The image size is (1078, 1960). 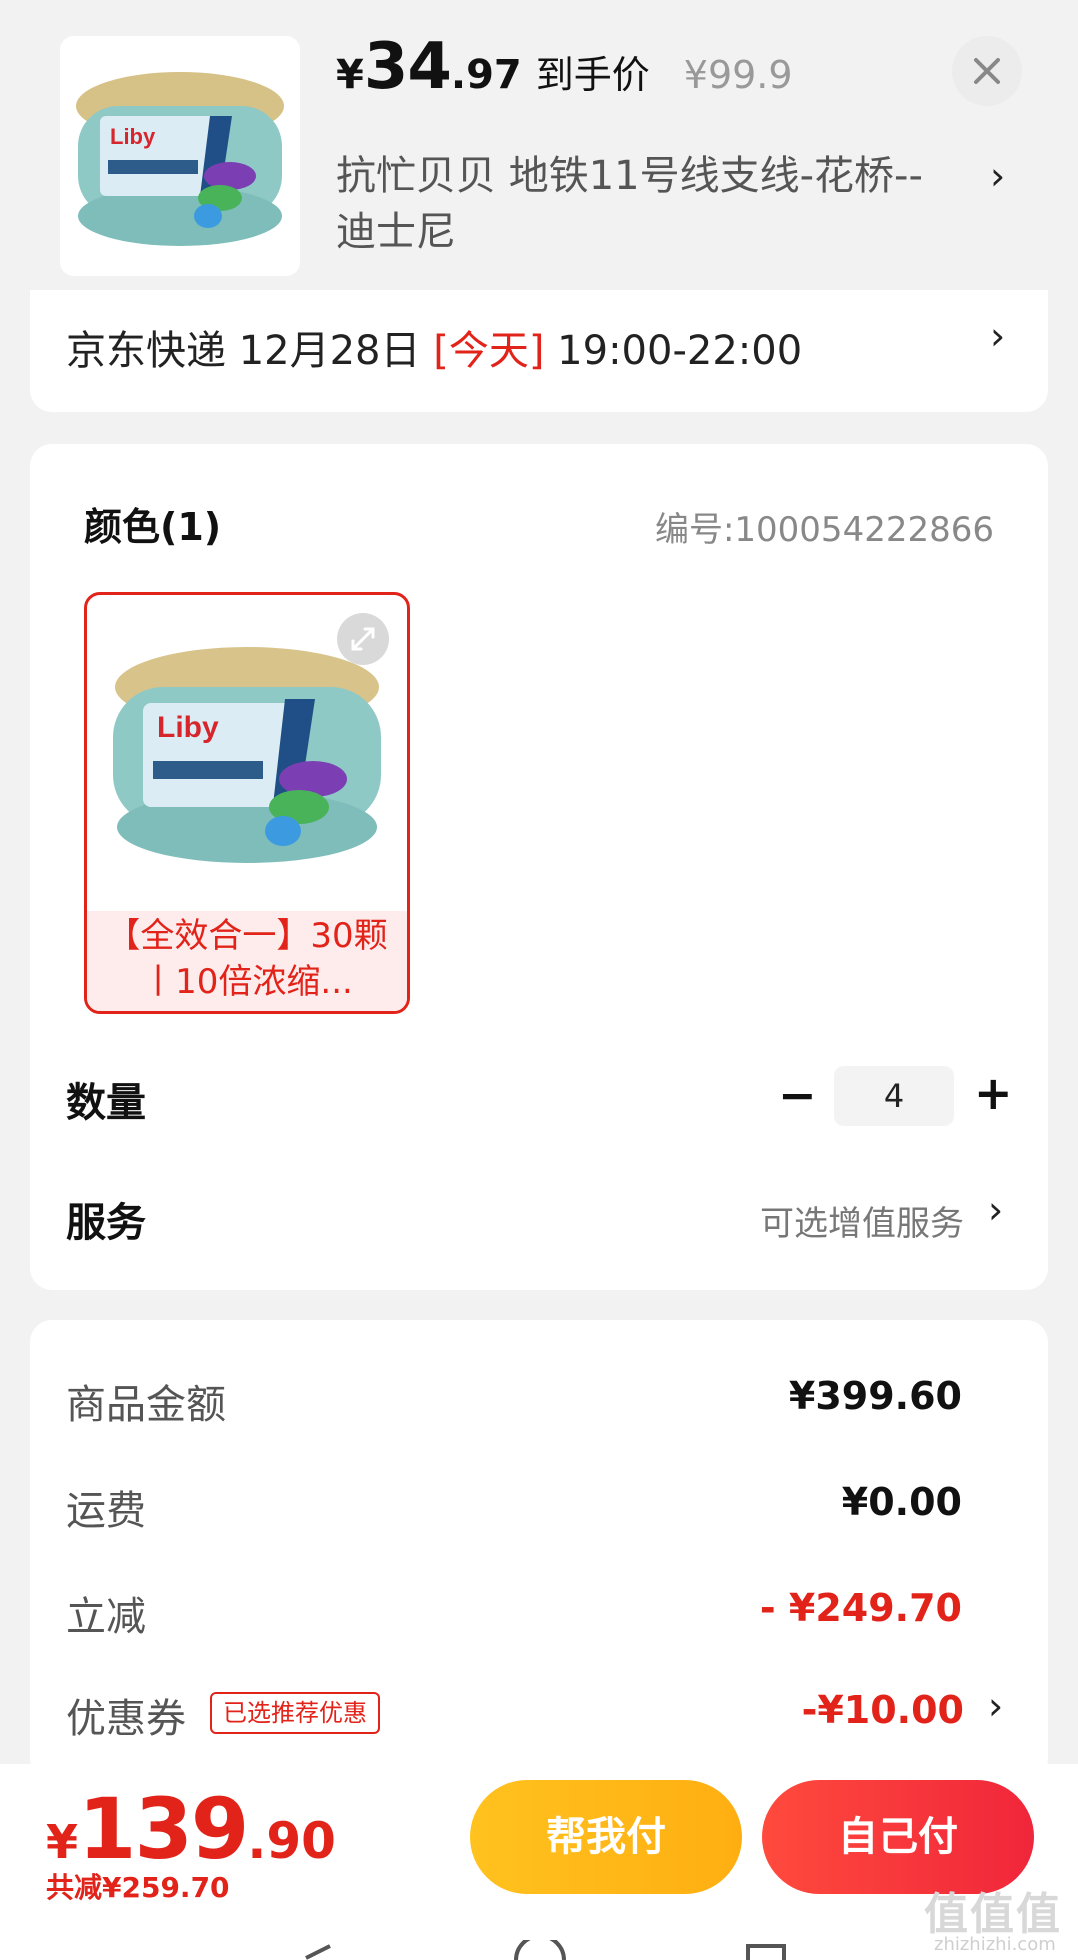 What do you see at coordinates (106, 1103) in the screenshot?
I see `quantity-label: 数量` at bounding box center [106, 1103].